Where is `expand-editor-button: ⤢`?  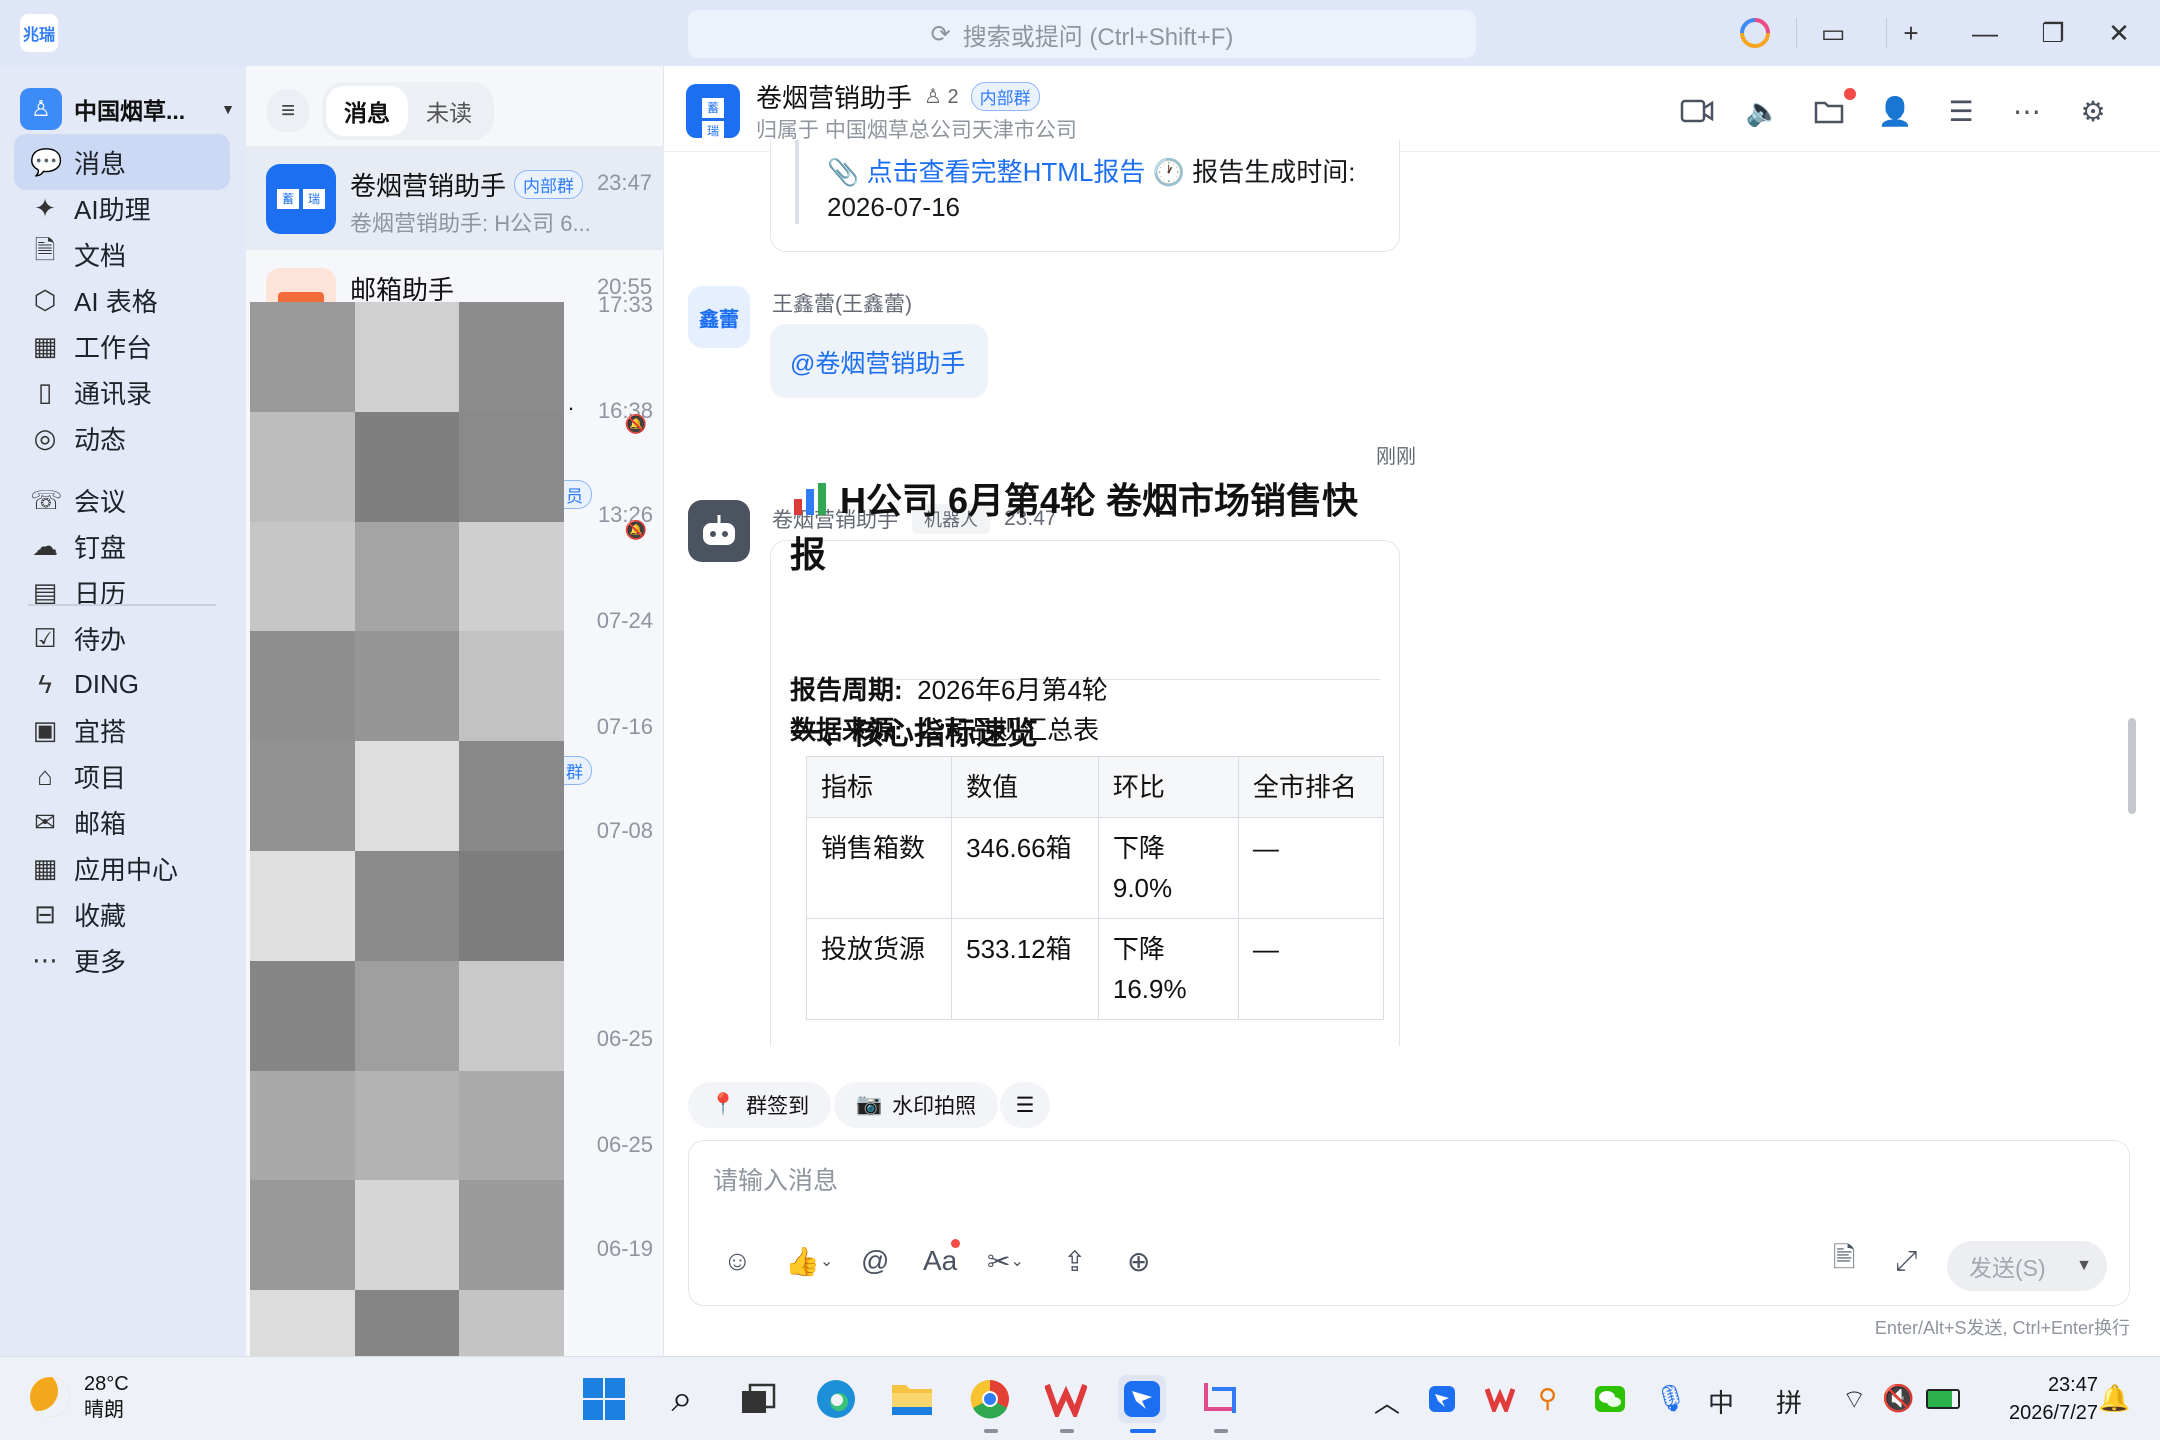
expand-editor-button: ⤢ is located at coordinates (1906, 1261).